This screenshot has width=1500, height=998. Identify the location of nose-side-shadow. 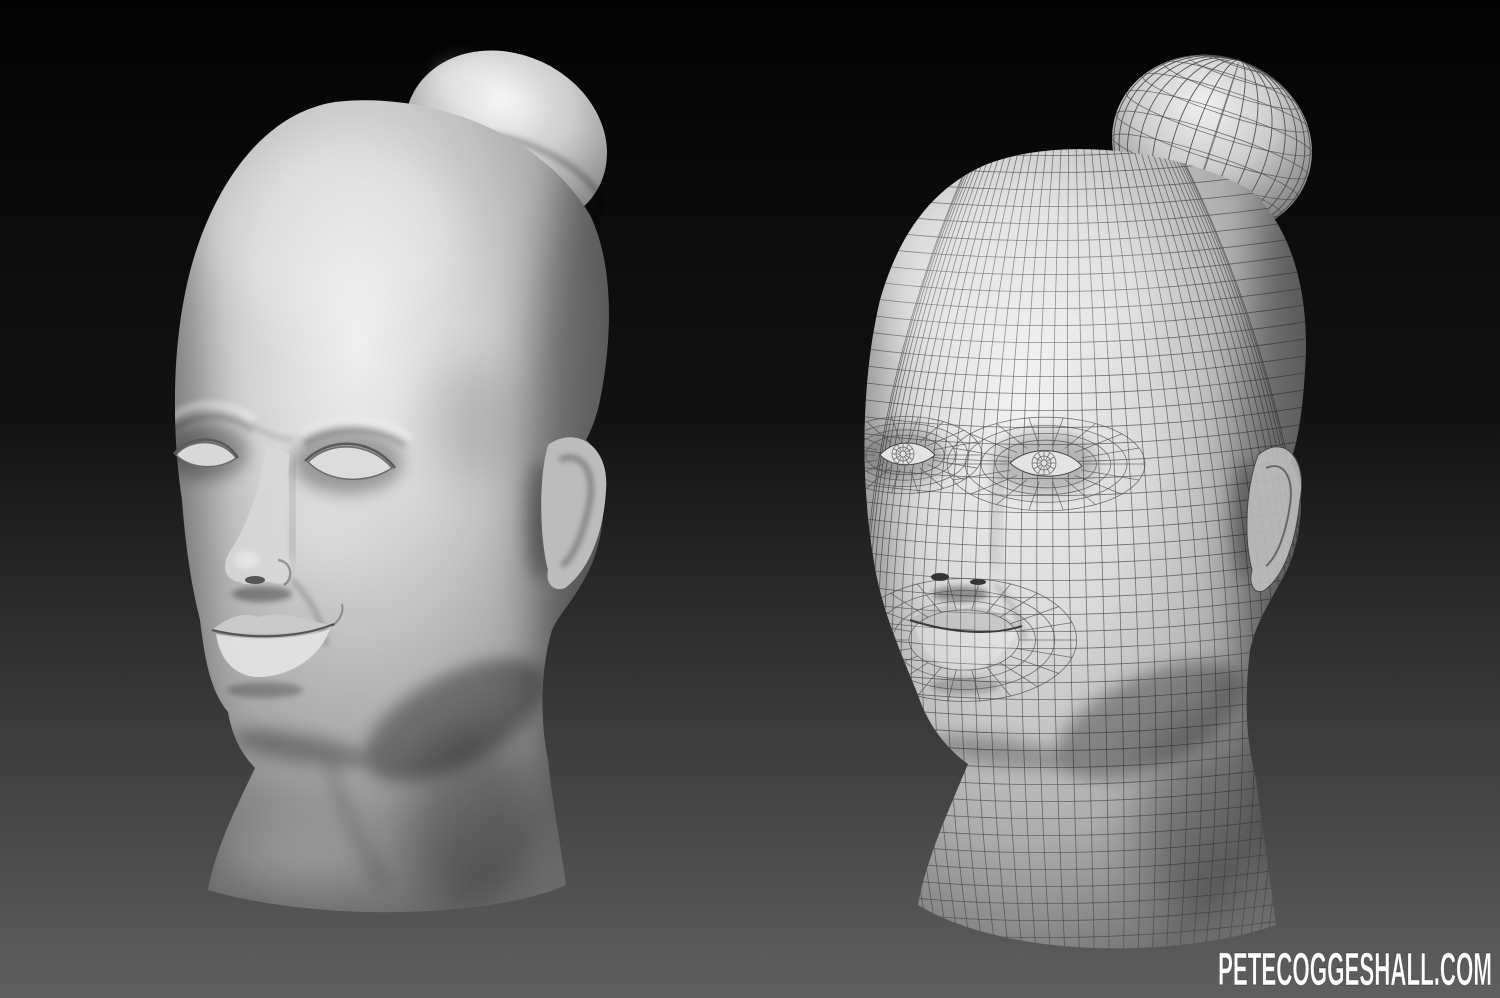
(292, 510).